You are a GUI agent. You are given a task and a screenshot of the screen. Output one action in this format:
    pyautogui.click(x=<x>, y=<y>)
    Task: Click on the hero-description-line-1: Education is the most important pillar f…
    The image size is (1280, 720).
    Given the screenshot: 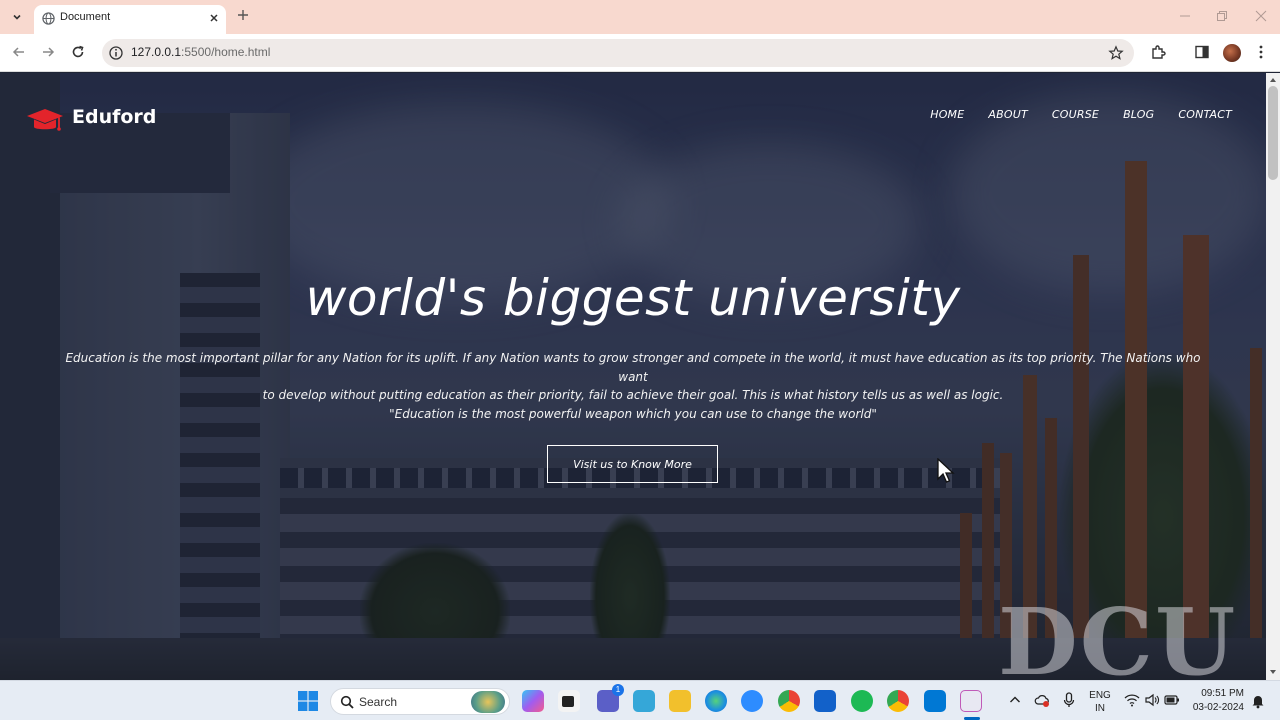 What is the action you would take?
    pyautogui.click(x=633, y=367)
    